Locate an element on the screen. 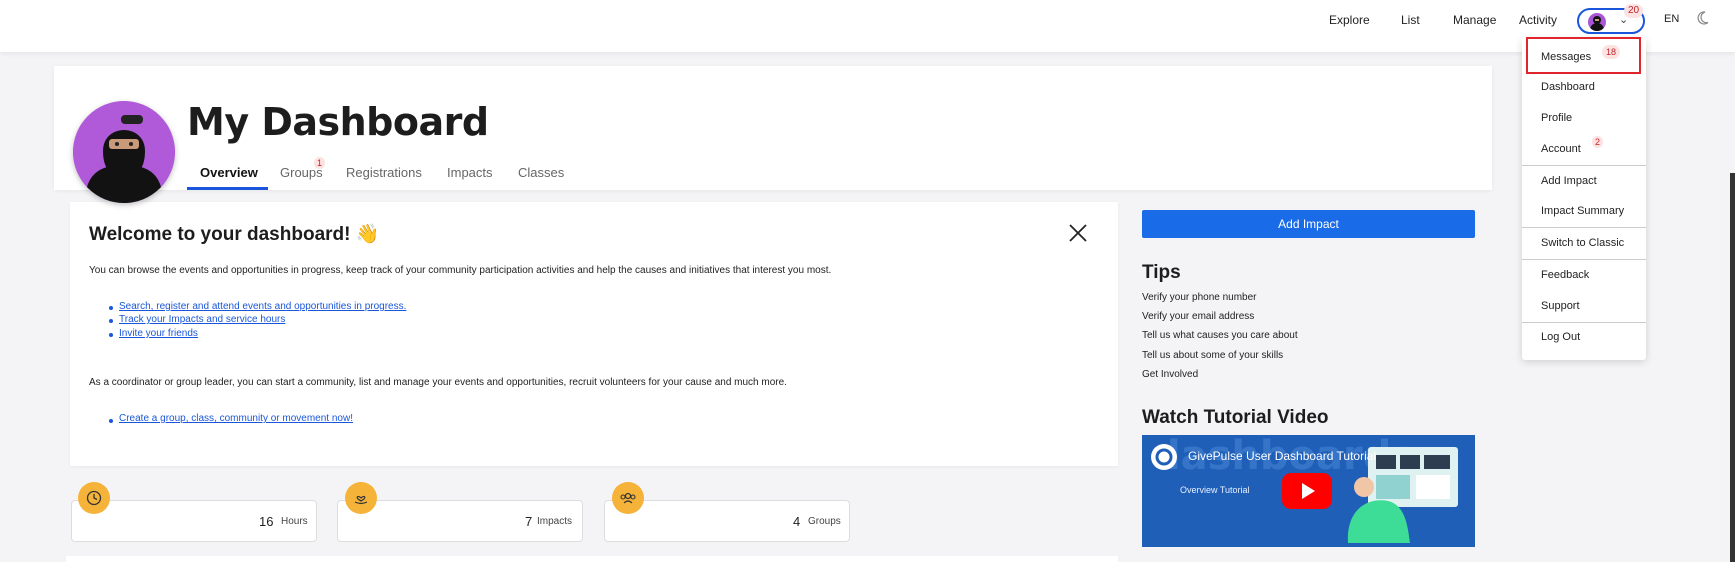 The image size is (1735, 562). tip-item: Verify your email address is located at coordinates (1198, 316).